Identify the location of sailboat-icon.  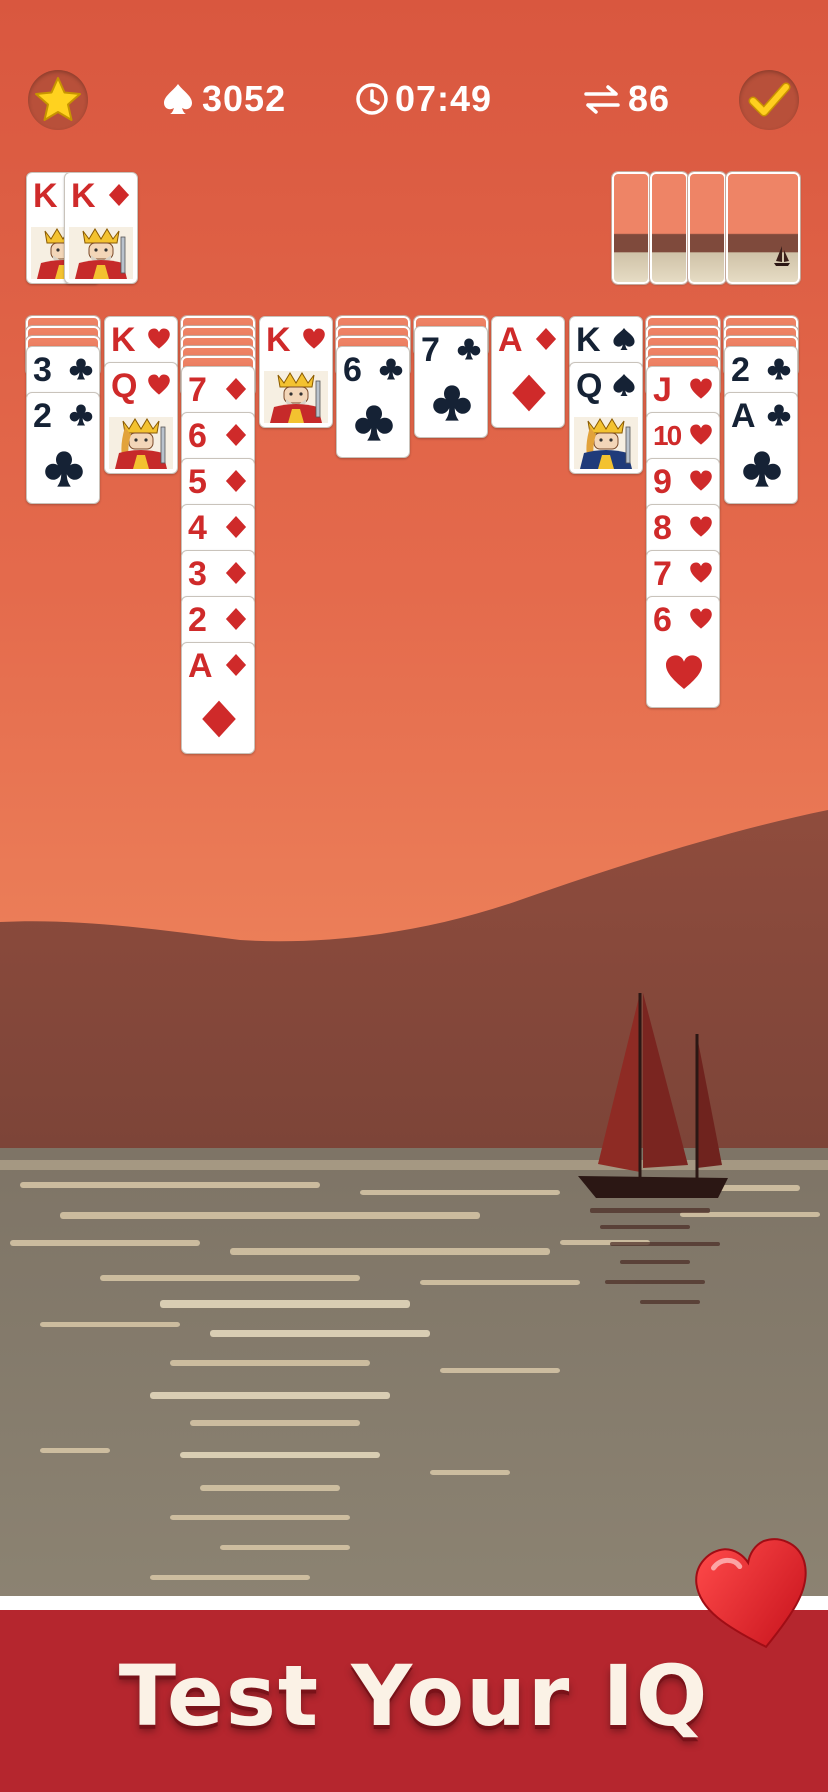
(782, 256).